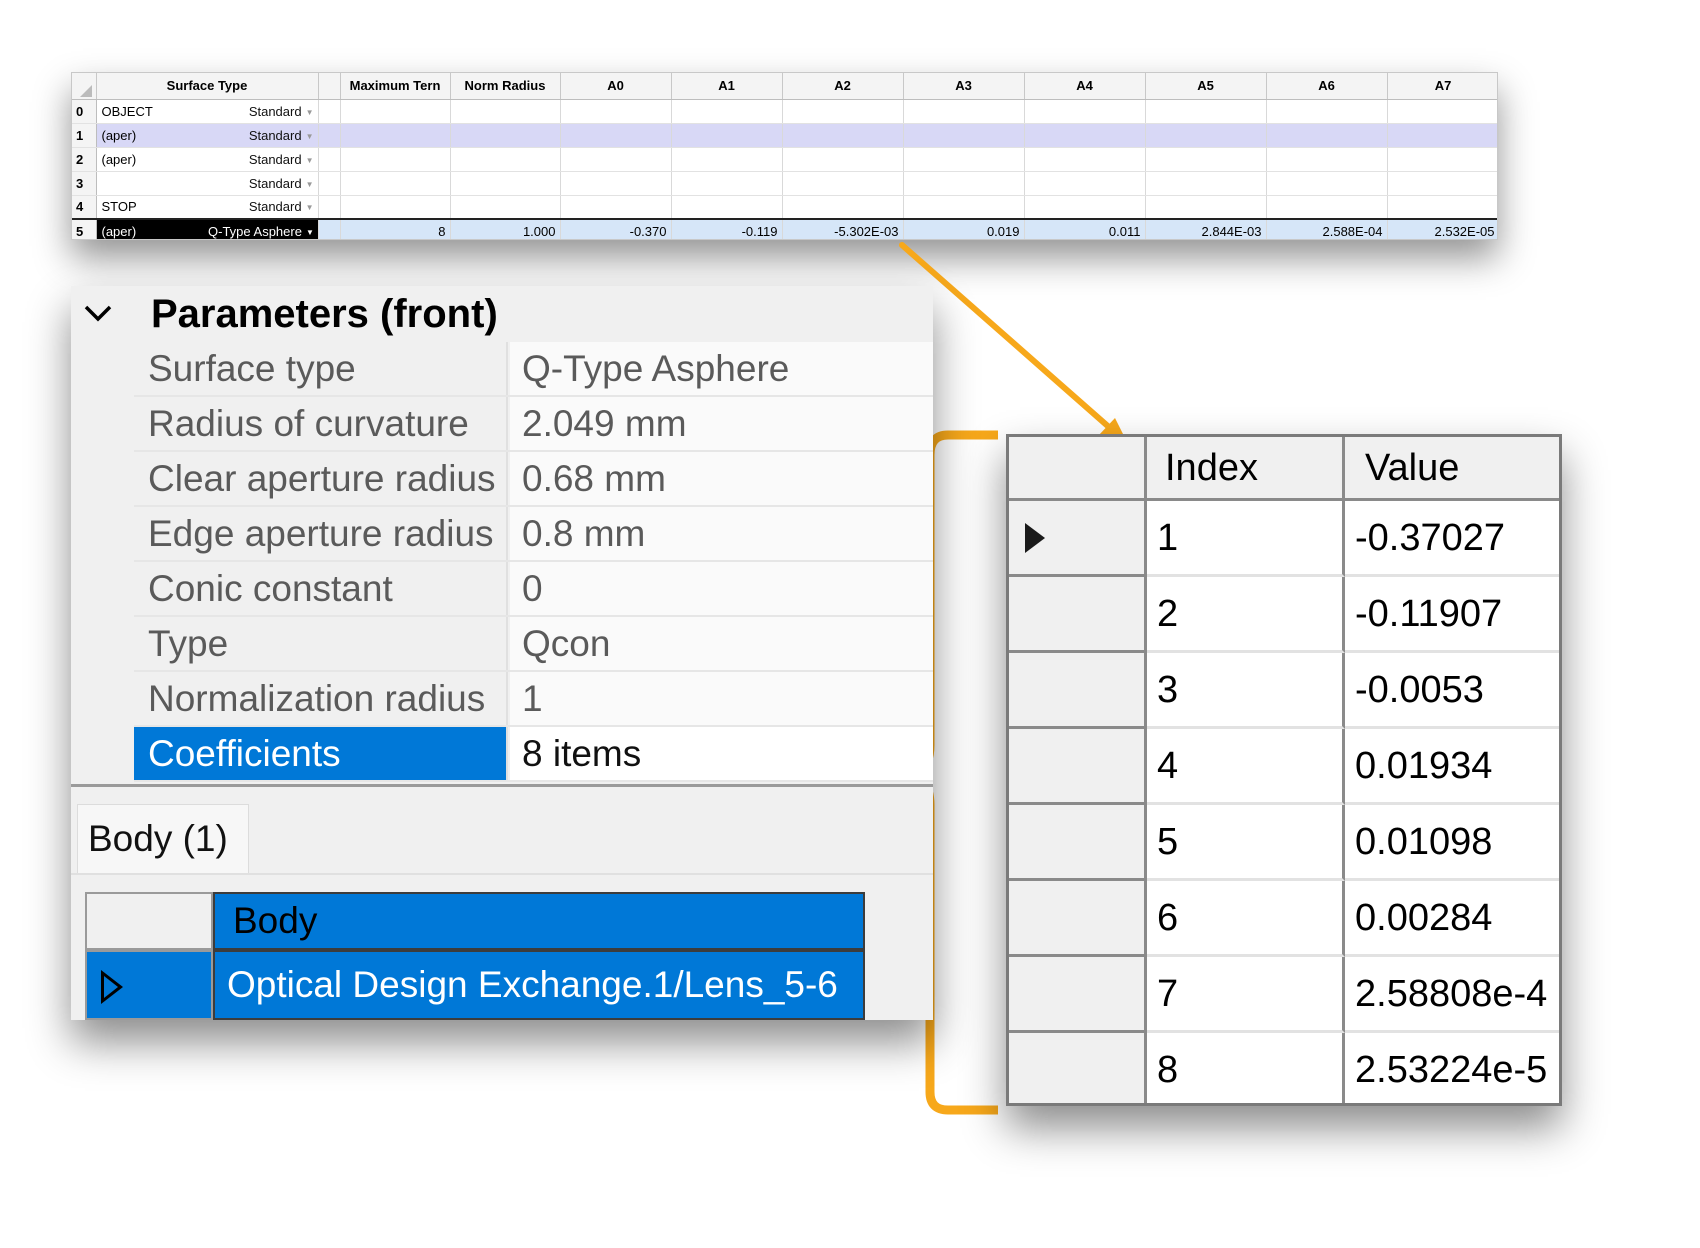 Image resolution: width=1700 pixels, height=1248 pixels. I want to click on property-row: Coefficients 8 items, so click(533, 754).